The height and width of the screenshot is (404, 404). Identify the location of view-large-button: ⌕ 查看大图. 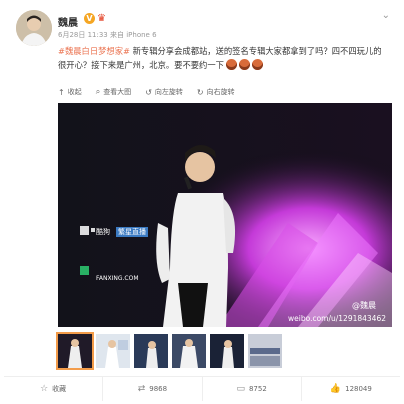
(113, 92).